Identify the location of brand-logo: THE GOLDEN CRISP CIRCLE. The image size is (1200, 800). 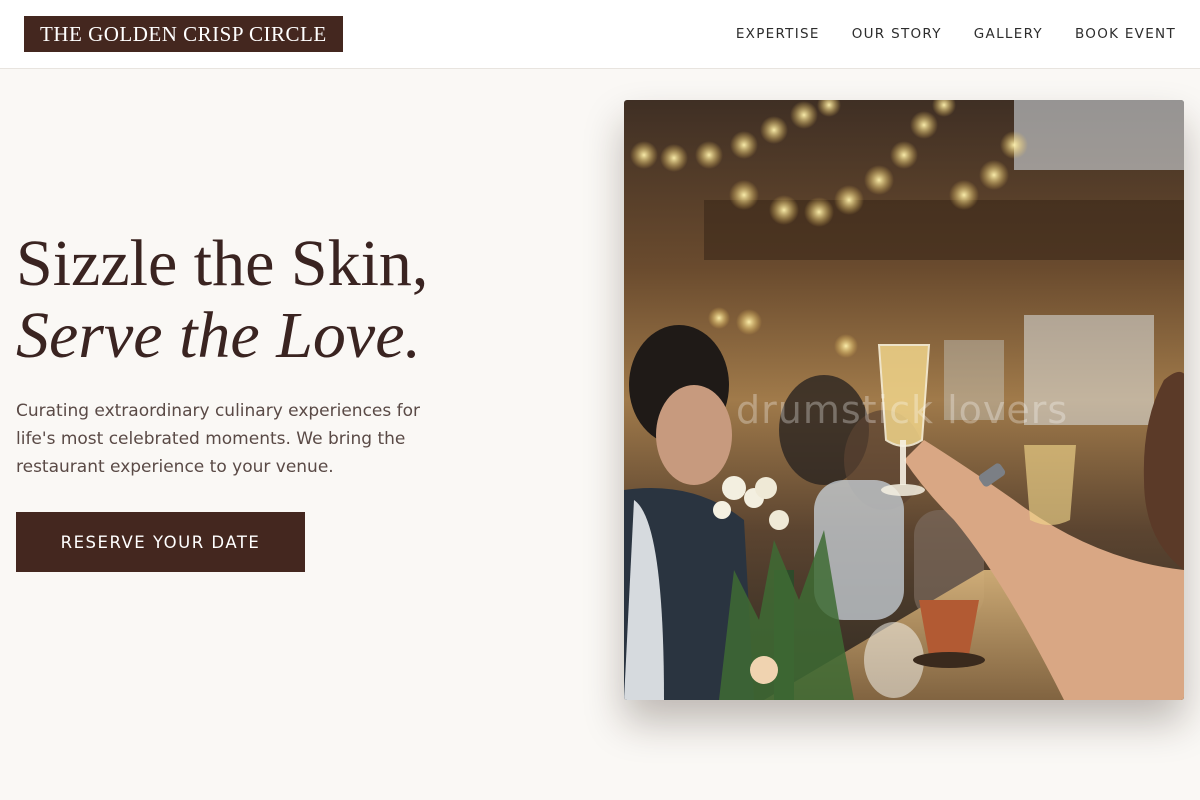
(183, 34).